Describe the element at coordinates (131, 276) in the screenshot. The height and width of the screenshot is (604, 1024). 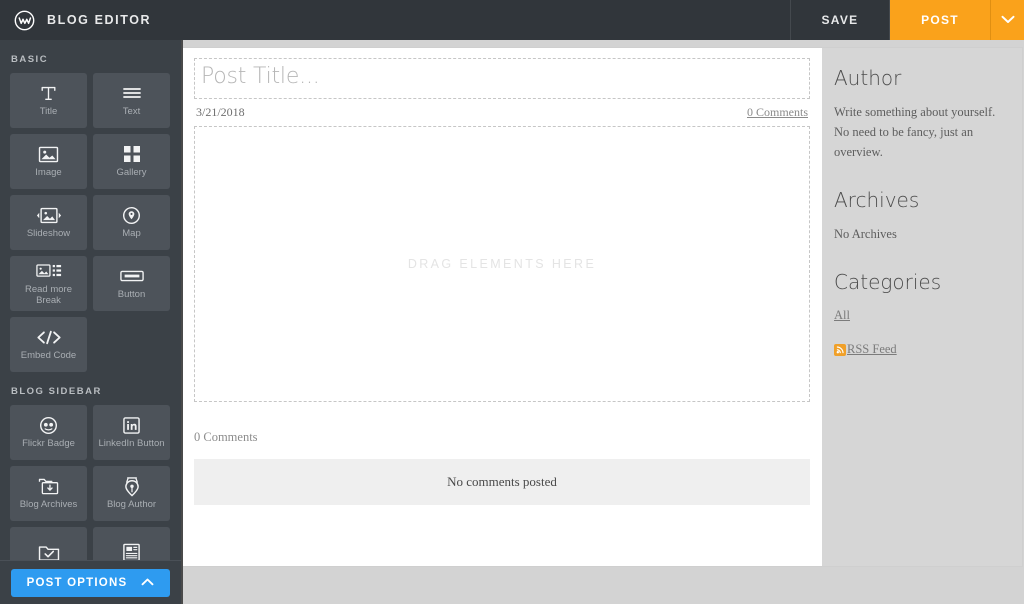
I see `button-icon` at that location.